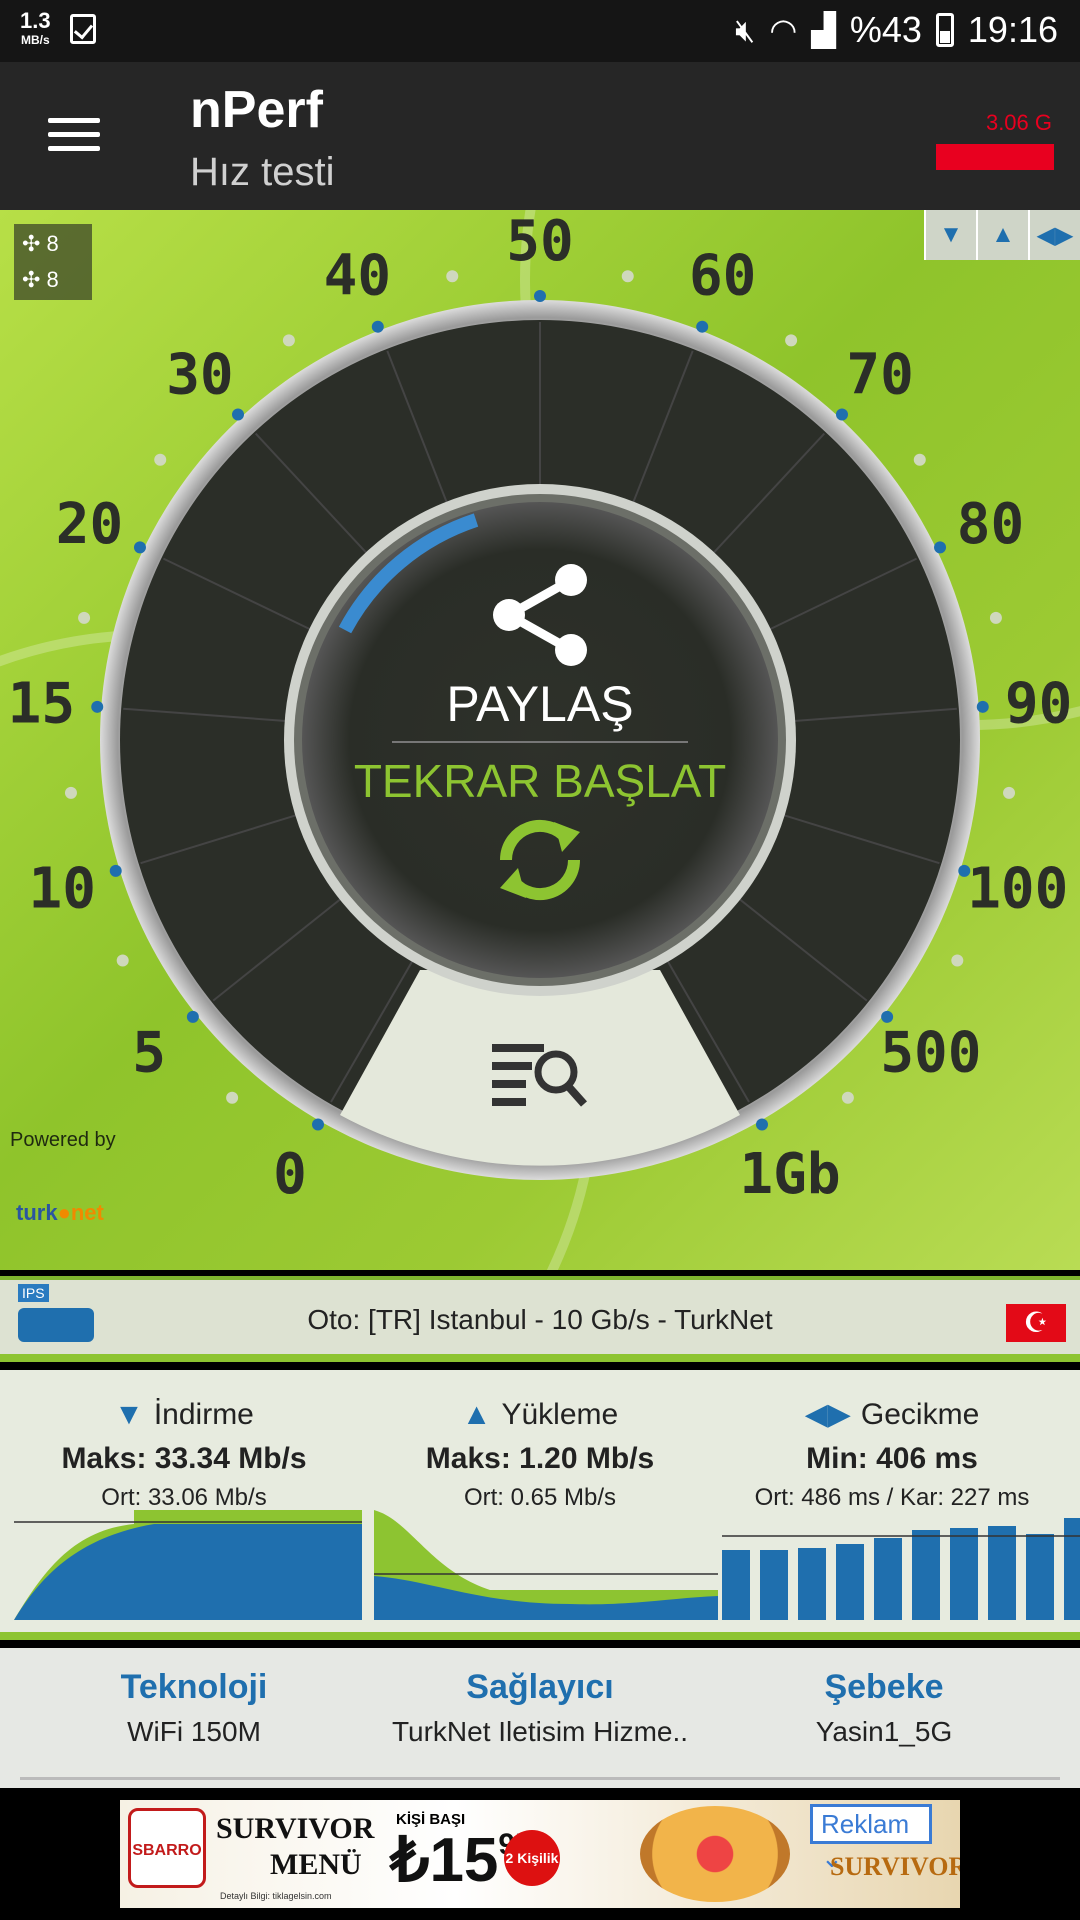 The image size is (1080, 1920). Describe the element at coordinates (129, 1414) in the screenshot. I see `download-icon: ▼` at that location.